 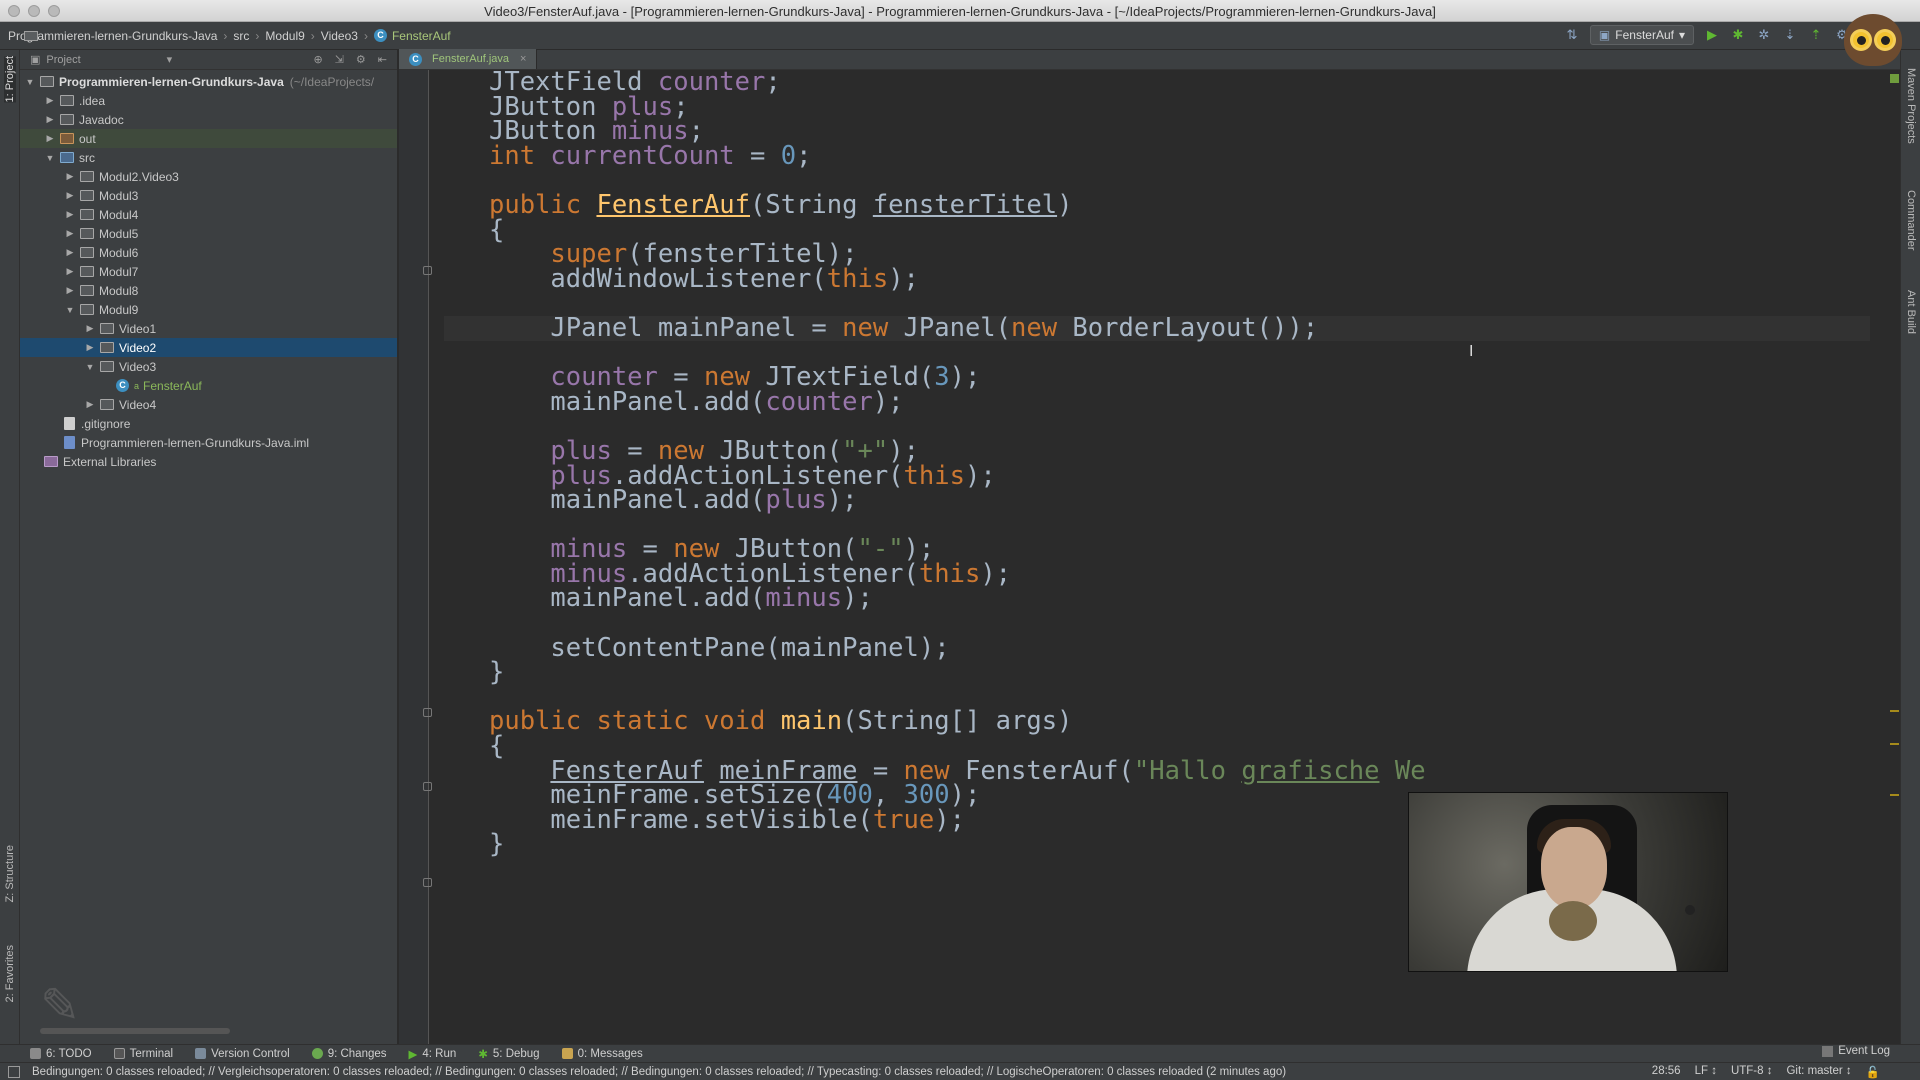 I want to click on error-stripe, so click(x=1894, y=557).